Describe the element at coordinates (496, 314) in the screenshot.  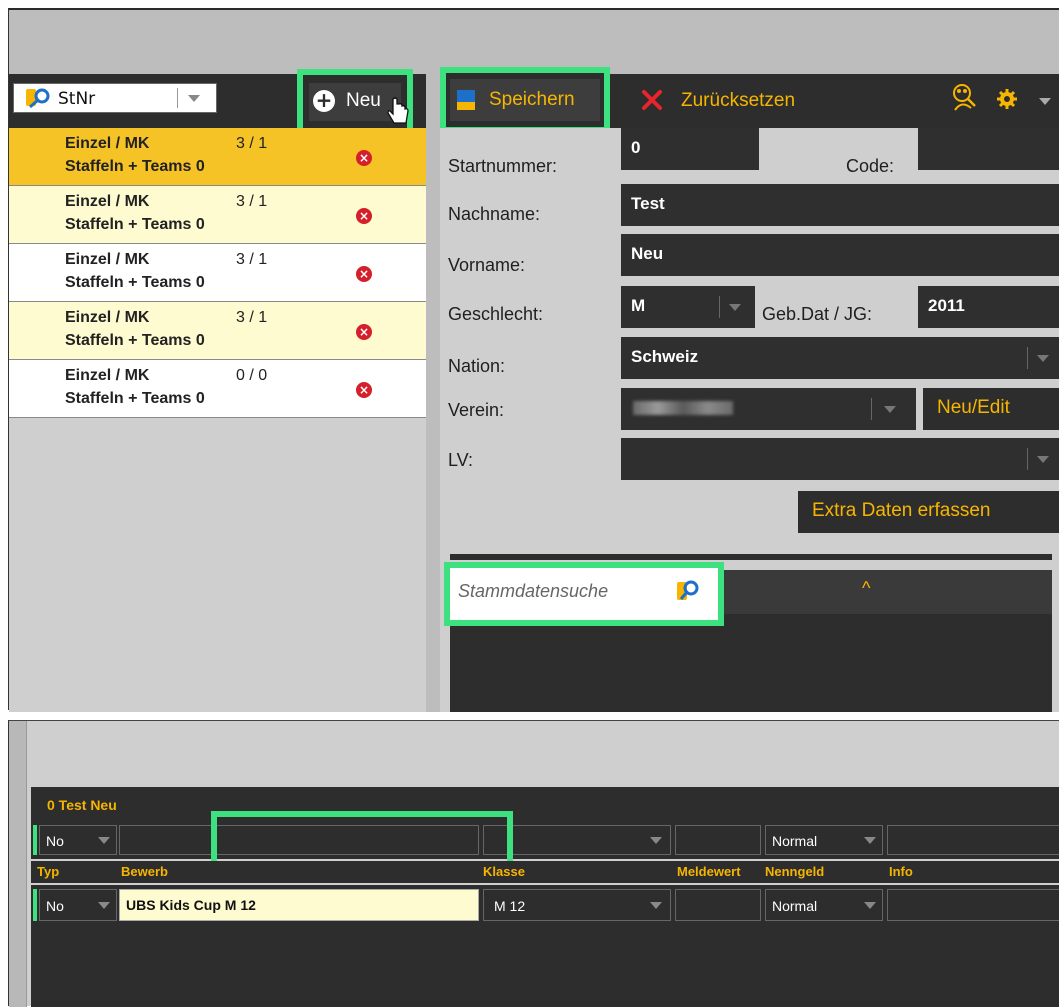
I see `geschlecht-label: Geschlecht:` at that location.